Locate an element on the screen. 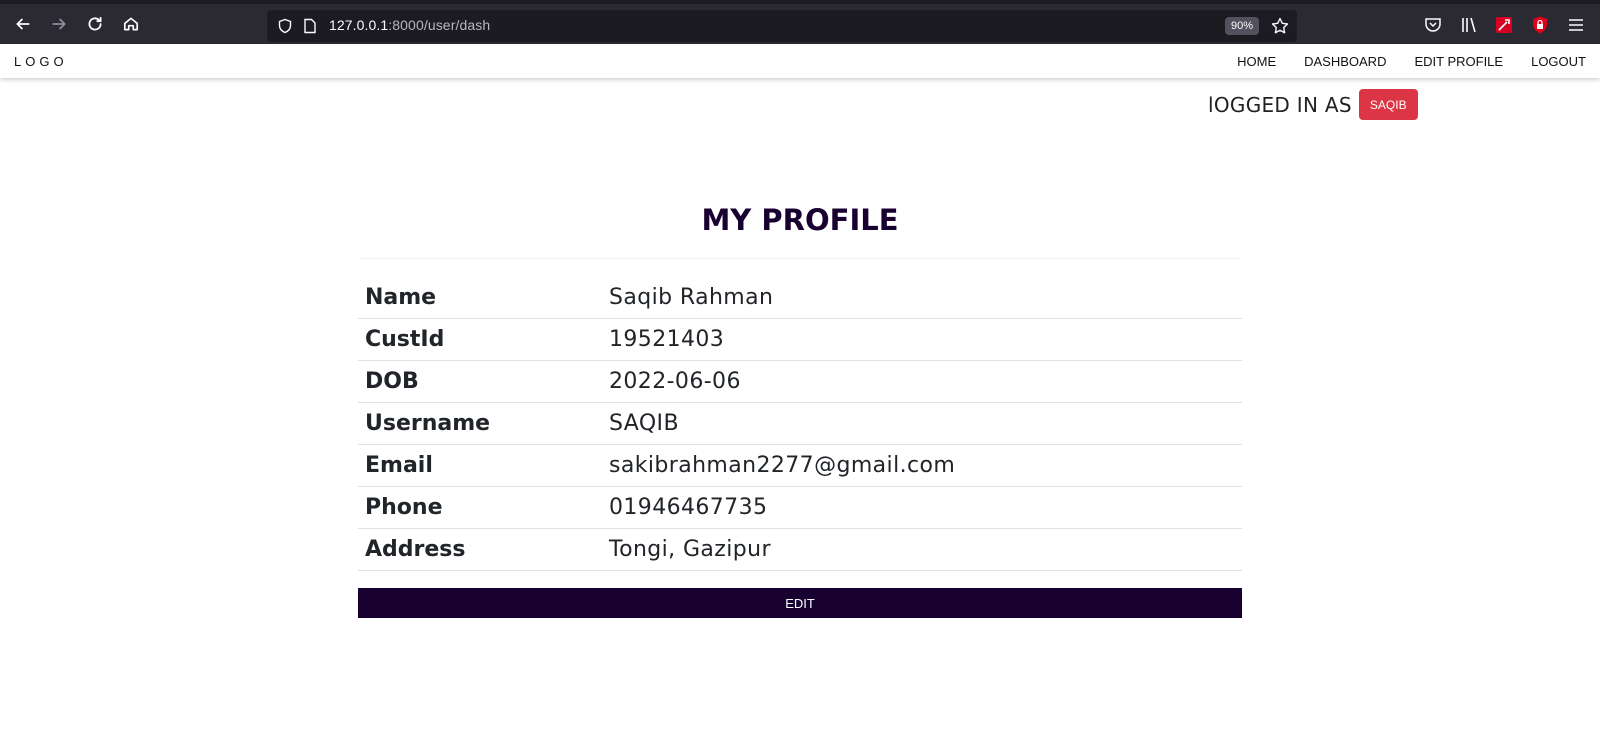 The image size is (1600, 740). site-logo: LOGO is located at coordinates (41, 61).